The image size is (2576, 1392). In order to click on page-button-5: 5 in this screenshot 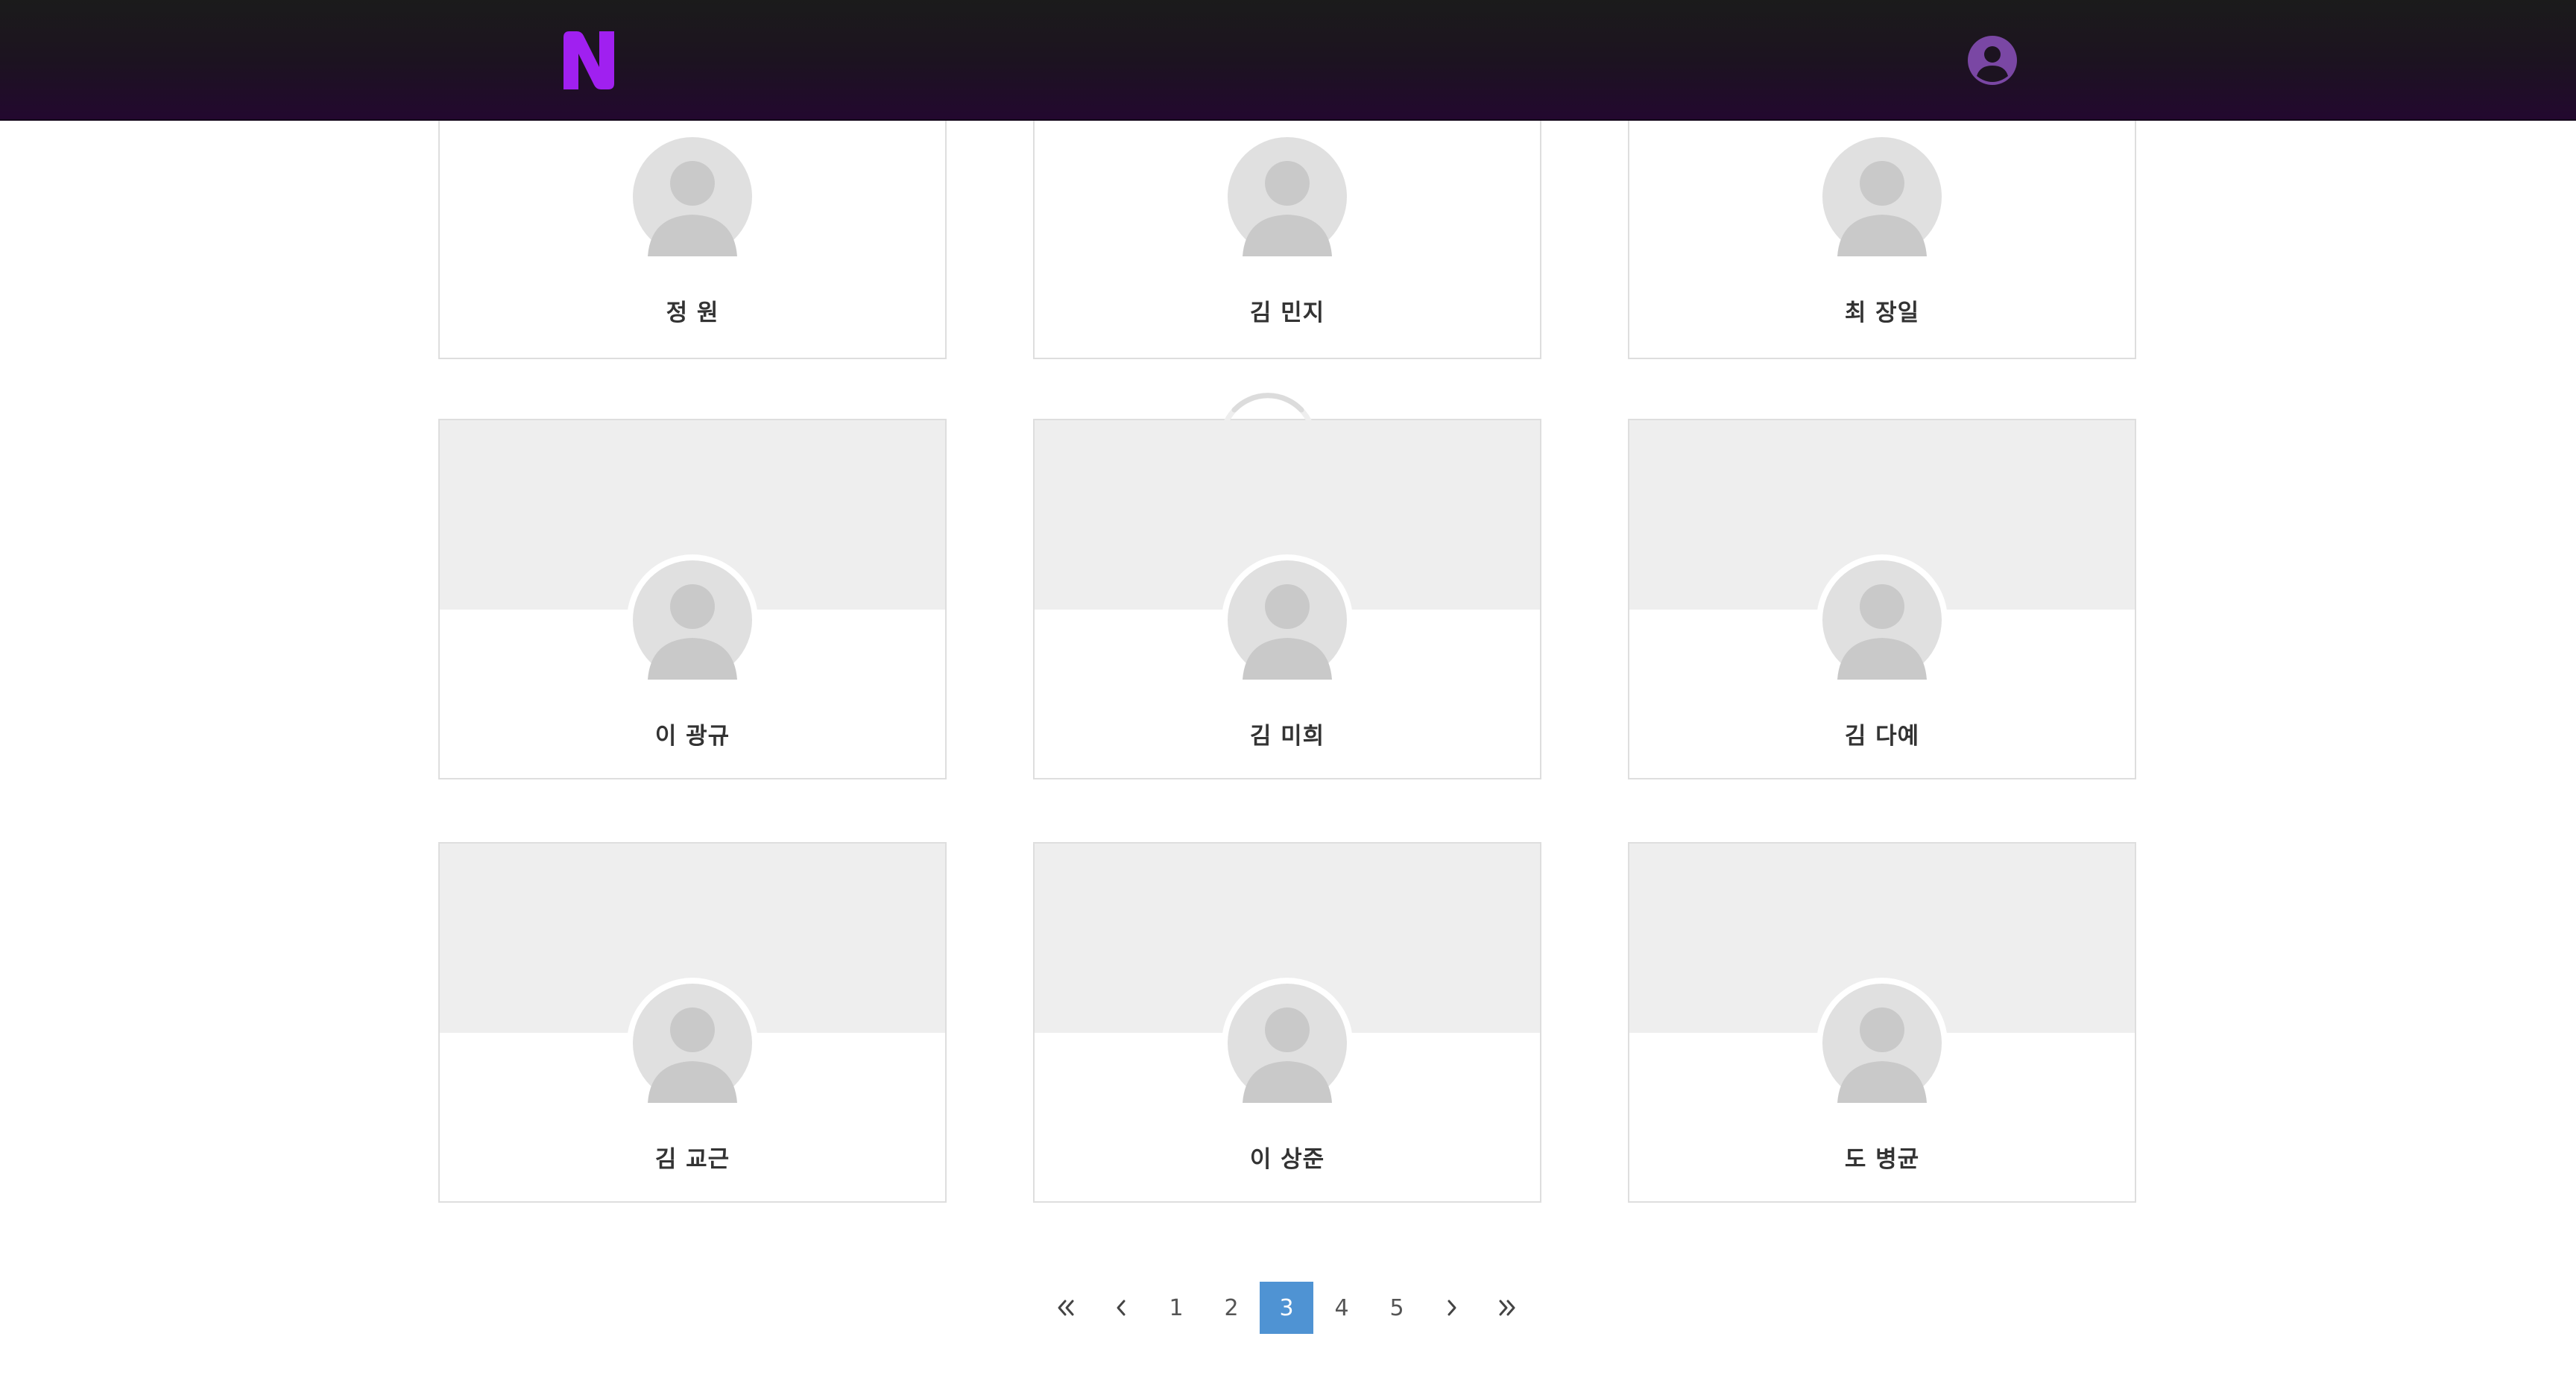, I will do `click(1397, 1308)`.